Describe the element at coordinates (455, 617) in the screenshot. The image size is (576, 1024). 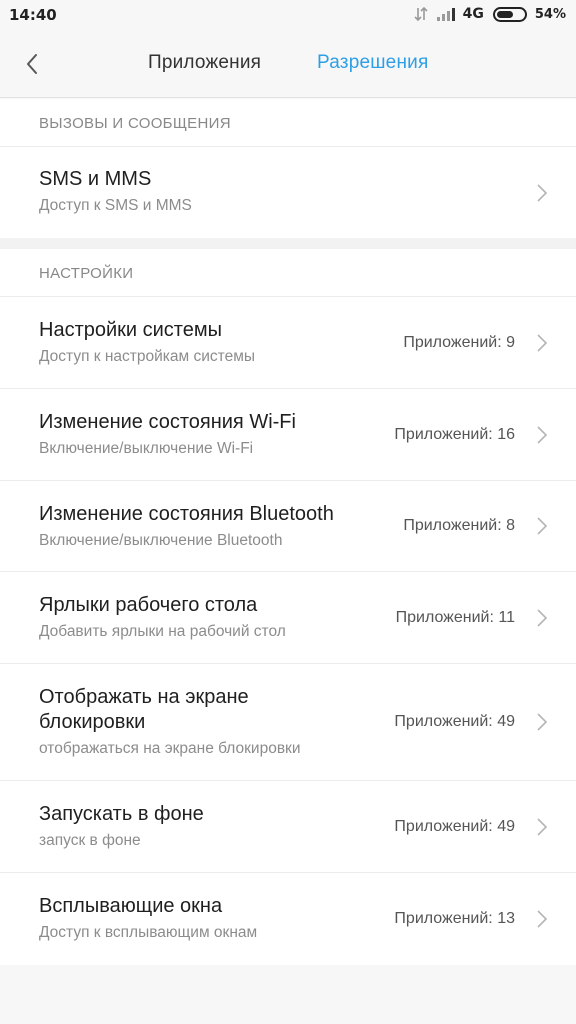
I see `app-count: Приложений: 11` at that location.